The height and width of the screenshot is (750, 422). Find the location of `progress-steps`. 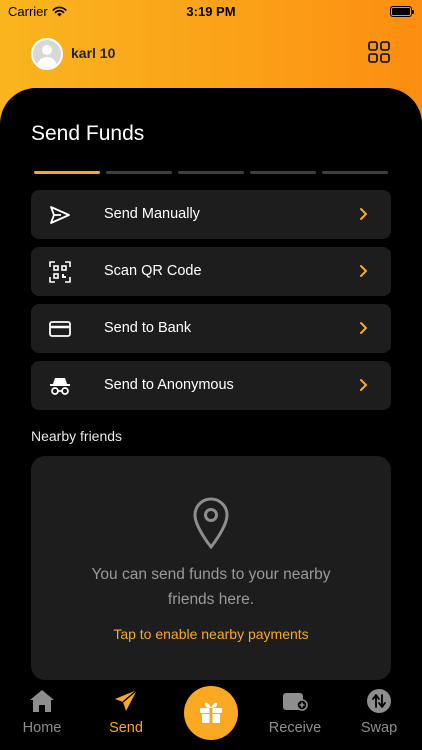

progress-steps is located at coordinates (211, 172).